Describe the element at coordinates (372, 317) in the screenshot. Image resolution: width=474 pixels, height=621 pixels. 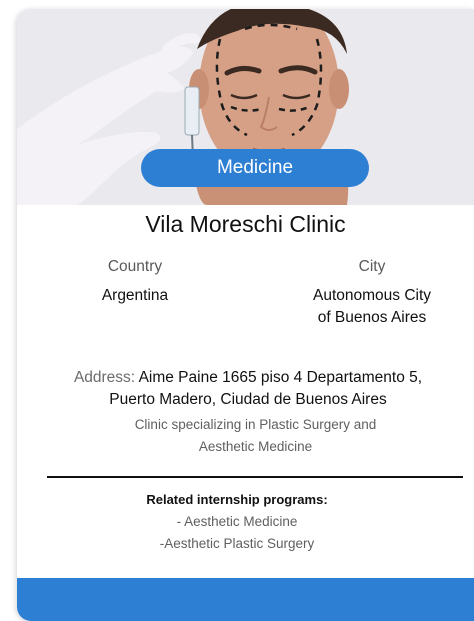
I see `city-value-line2: of Buenos Aires` at that location.